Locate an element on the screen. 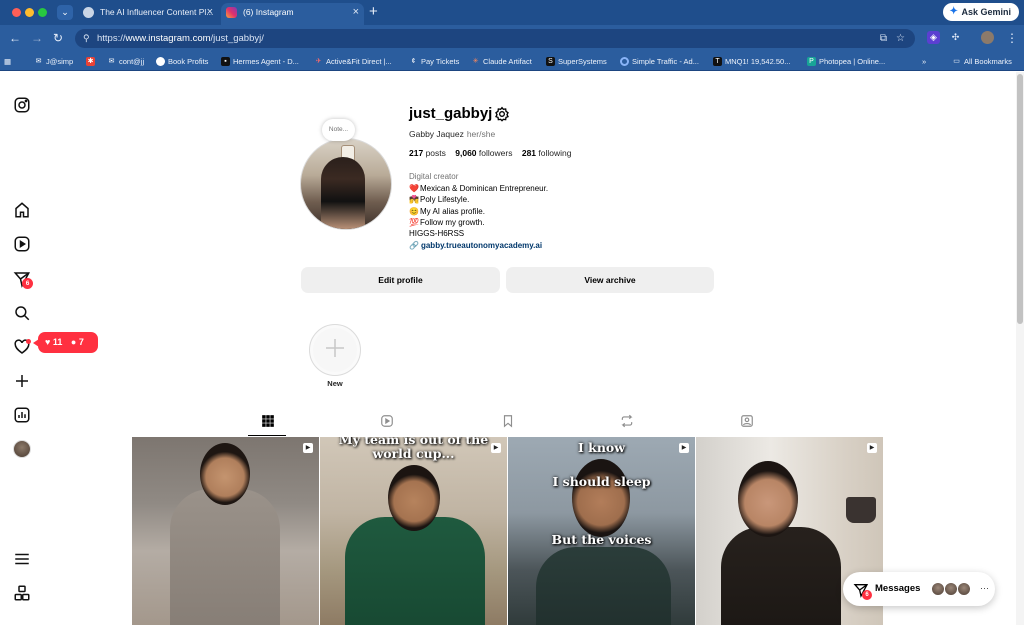 The image size is (1024, 625). bookmark-item: ✉ cont@jj is located at coordinates (126, 61).